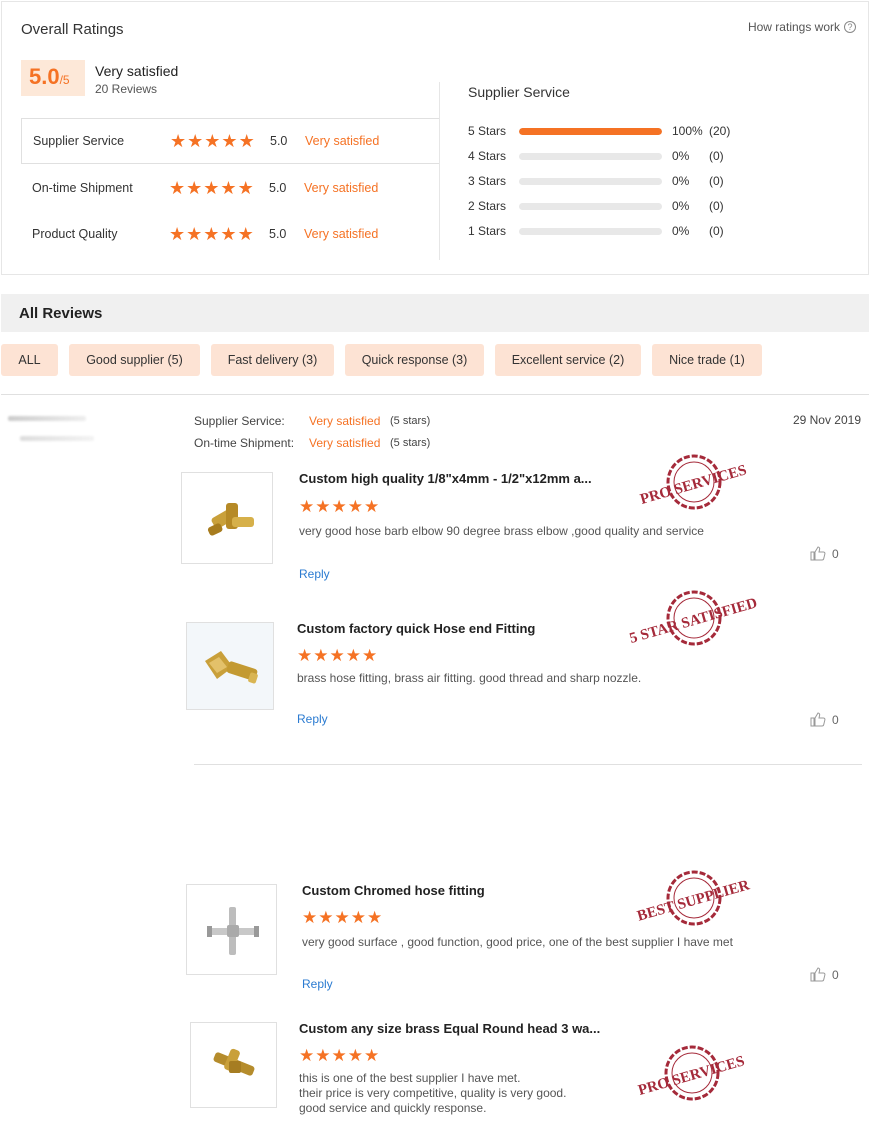  What do you see at coordinates (393, 1108) in the screenshot?
I see `review-text-line: good service and quickly response.` at bounding box center [393, 1108].